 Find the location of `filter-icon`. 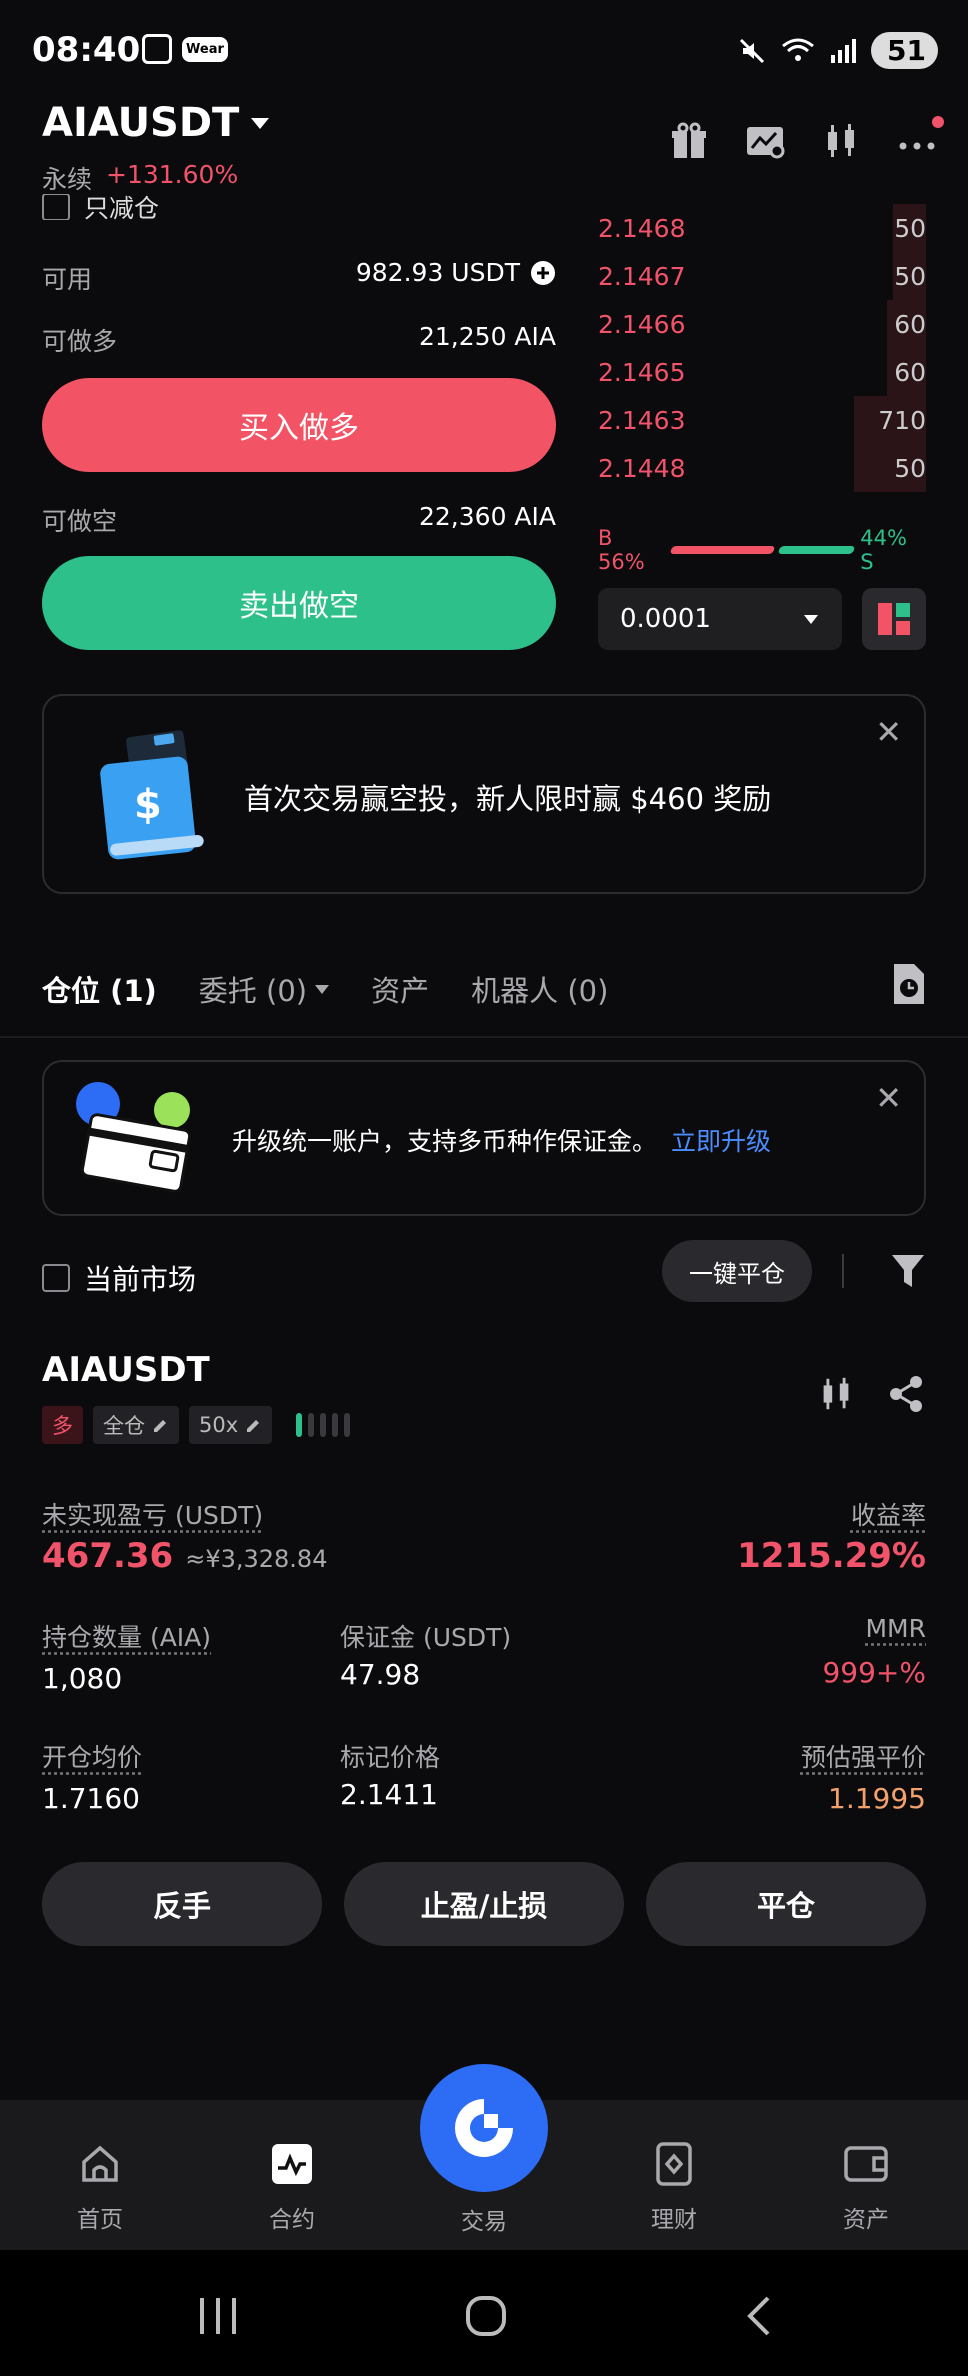

filter-icon is located at coordinates (908, 1271).